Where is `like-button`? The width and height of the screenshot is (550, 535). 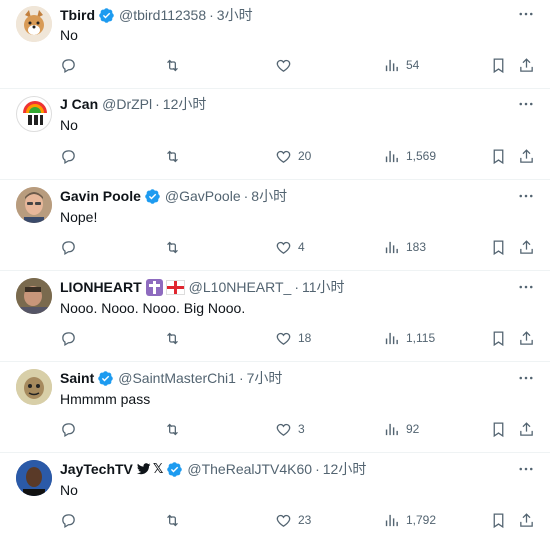
like-button is located at coordinates (286, 65).